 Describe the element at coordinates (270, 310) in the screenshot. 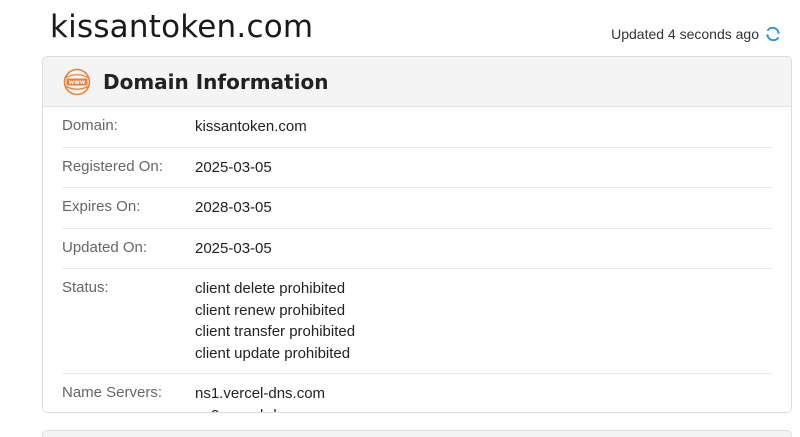

I see `value-line: client renew prohibited` at that location.